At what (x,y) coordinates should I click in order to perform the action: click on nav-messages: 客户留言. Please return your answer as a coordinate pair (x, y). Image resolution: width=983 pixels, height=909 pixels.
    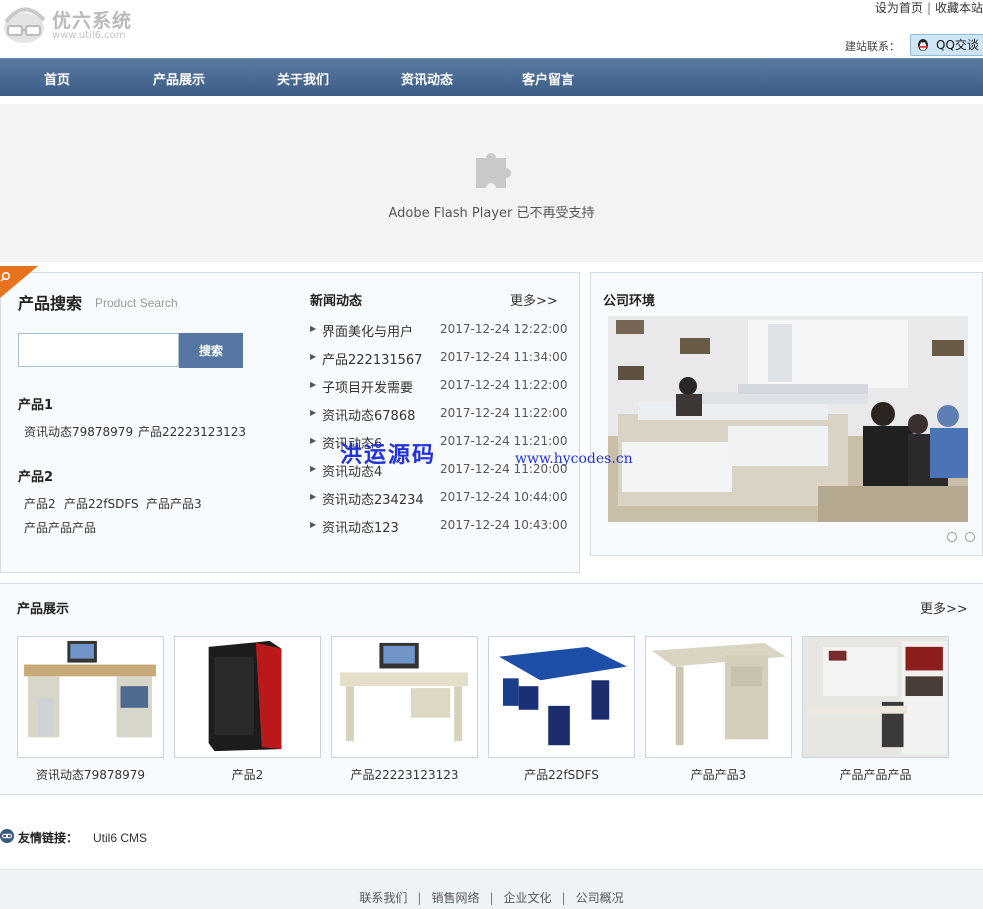
    Looking at the image, I should click on (548, 78).